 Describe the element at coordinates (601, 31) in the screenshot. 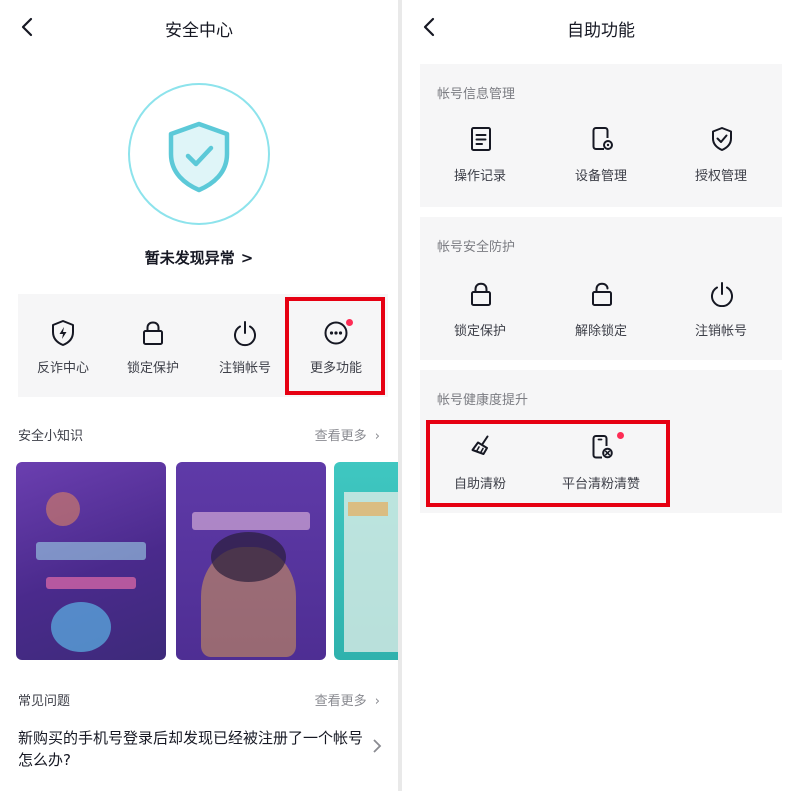

I see `page-title: 自助功能` at that location.